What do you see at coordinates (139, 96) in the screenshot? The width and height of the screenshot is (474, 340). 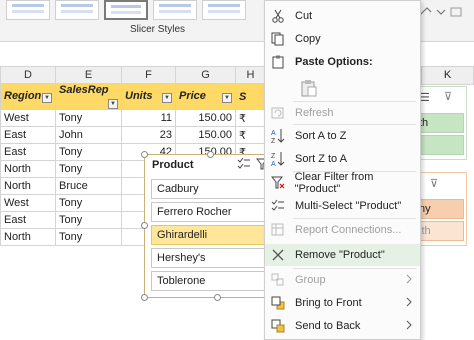 I see `header-label: Units` at bounding box center [139, 96].